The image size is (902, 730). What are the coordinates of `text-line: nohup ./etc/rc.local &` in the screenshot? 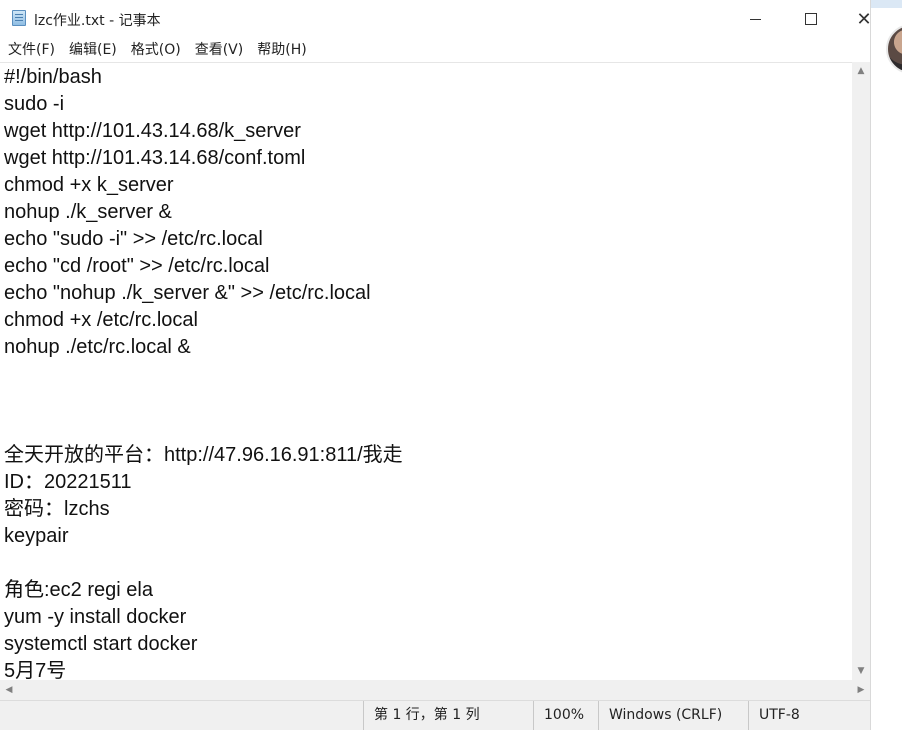 It's located at (97, 347).